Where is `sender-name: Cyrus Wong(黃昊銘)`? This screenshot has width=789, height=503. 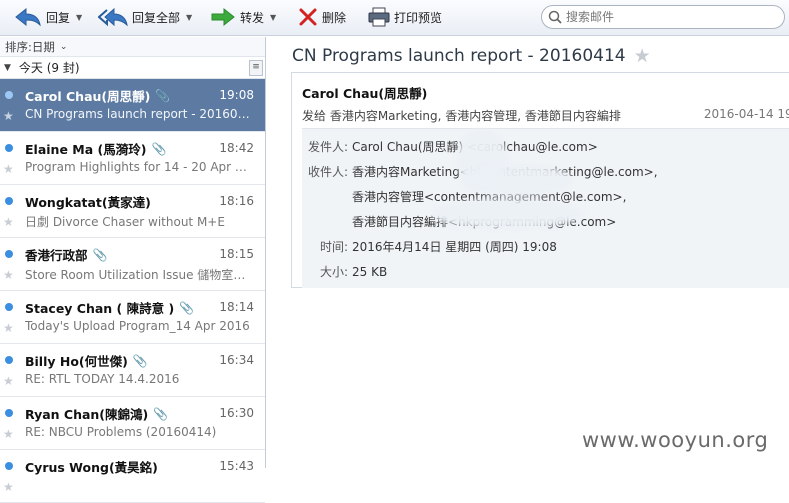 sender-name: Cyrus Wong(黃昊銘) is located at coordinates (91, 467).